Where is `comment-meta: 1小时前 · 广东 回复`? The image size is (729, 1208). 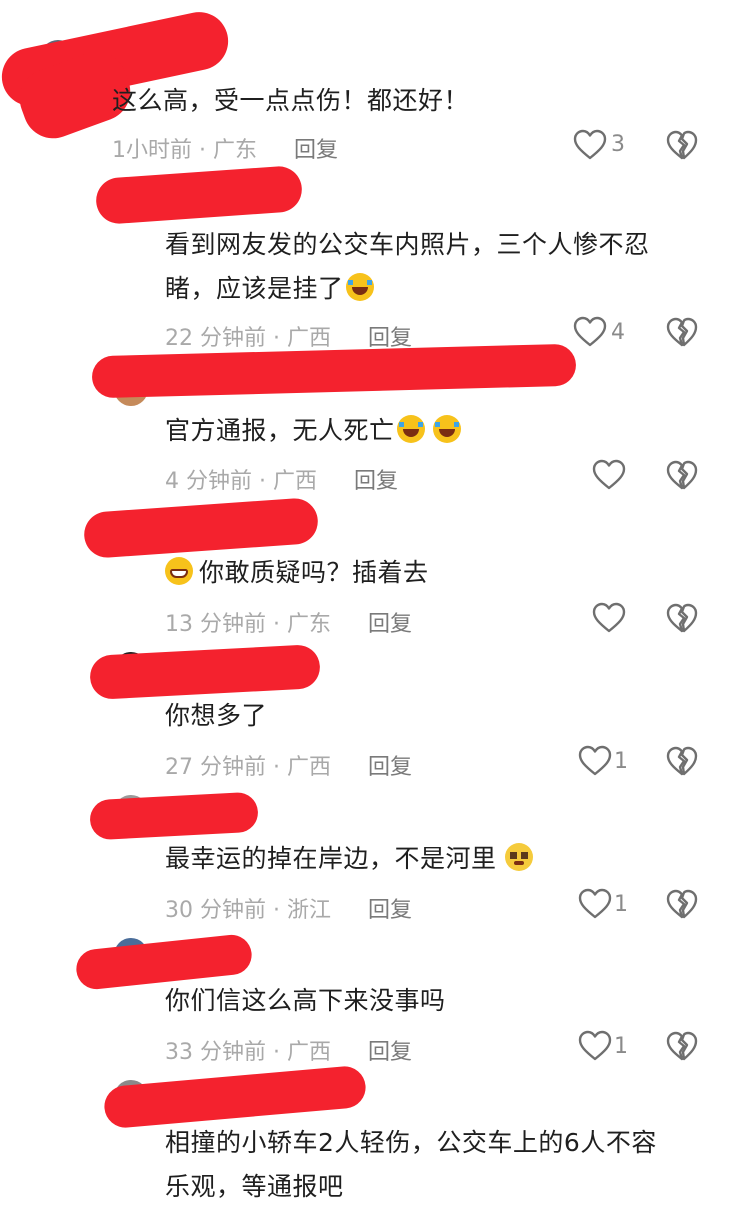 comment-meta: 1小时前 · 广东 回复 is located at coordinates (225, 150).